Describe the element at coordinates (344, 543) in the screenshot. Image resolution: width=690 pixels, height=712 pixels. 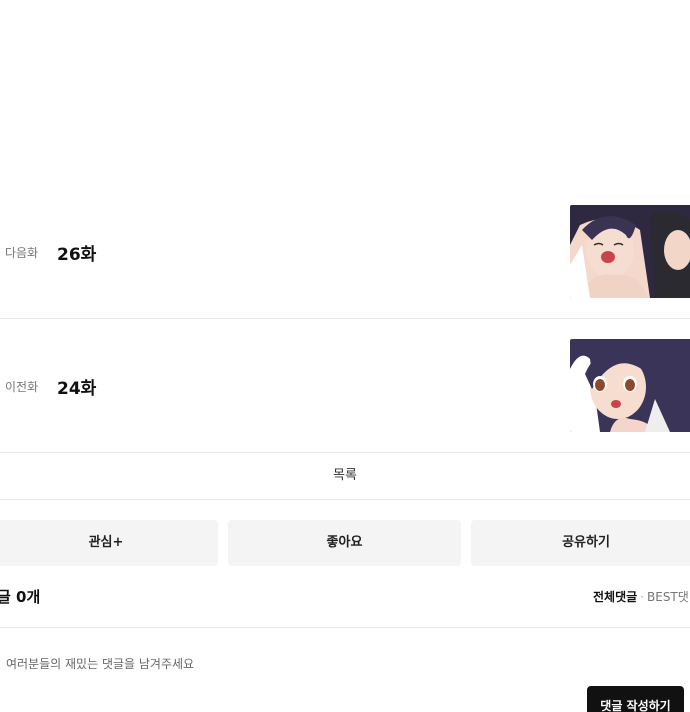
I see `like-button: 좋아요` at that location.